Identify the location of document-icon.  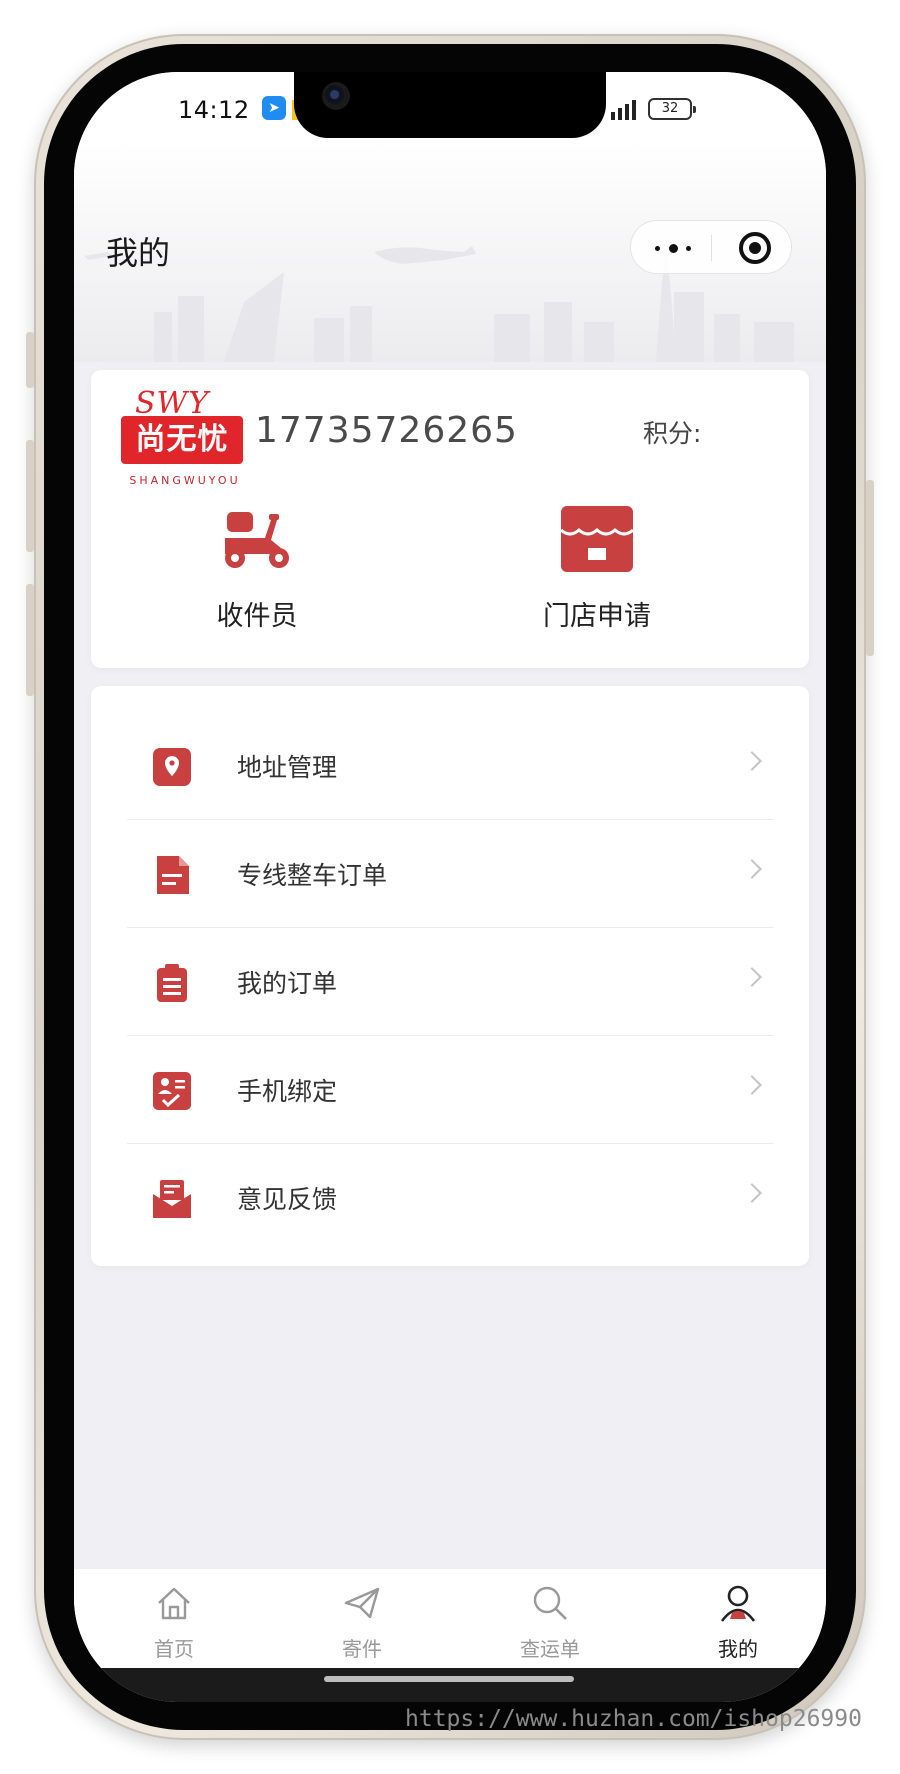
(173, 875).